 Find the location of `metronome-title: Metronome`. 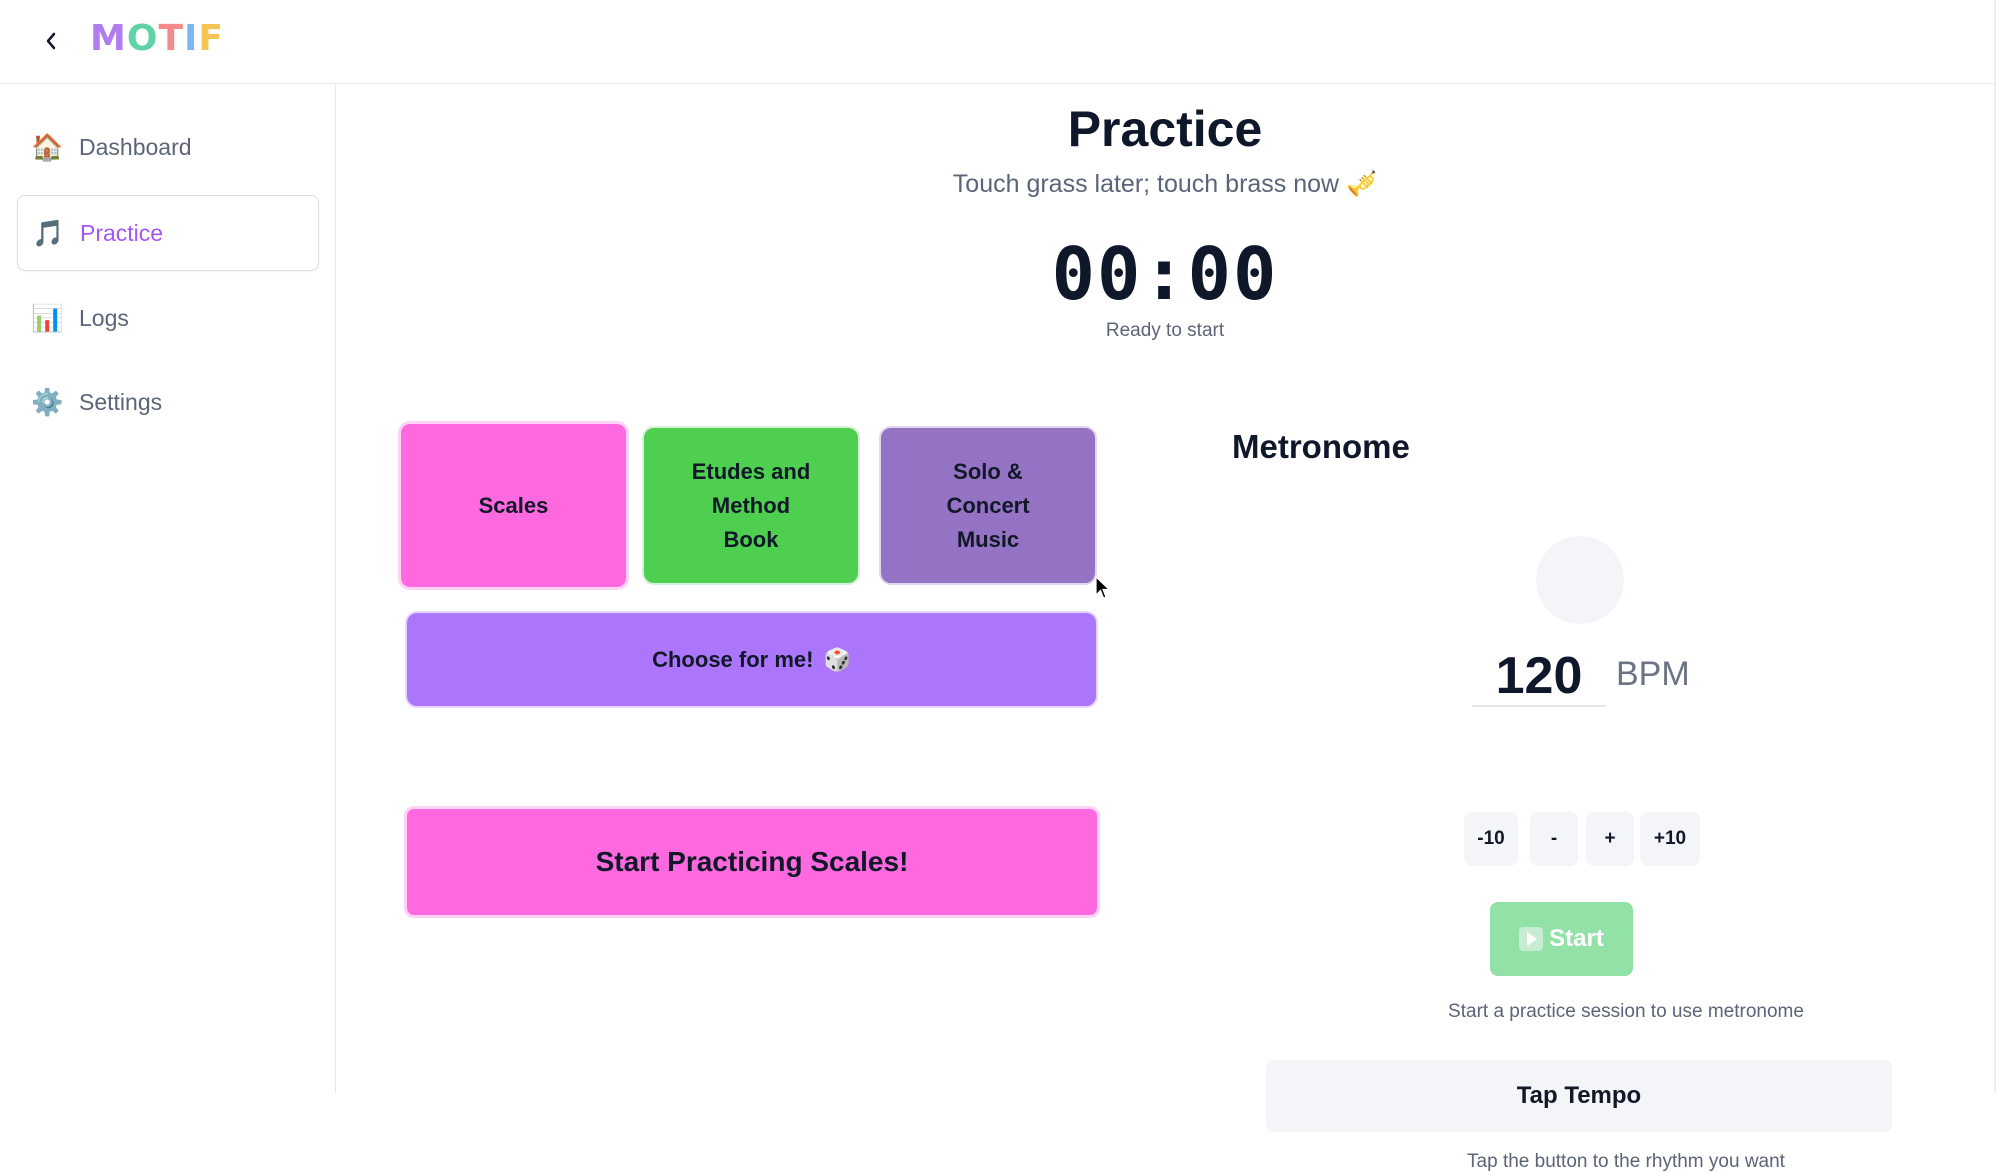

metronome-title: Metronome is located at coordinates (1321, 446).